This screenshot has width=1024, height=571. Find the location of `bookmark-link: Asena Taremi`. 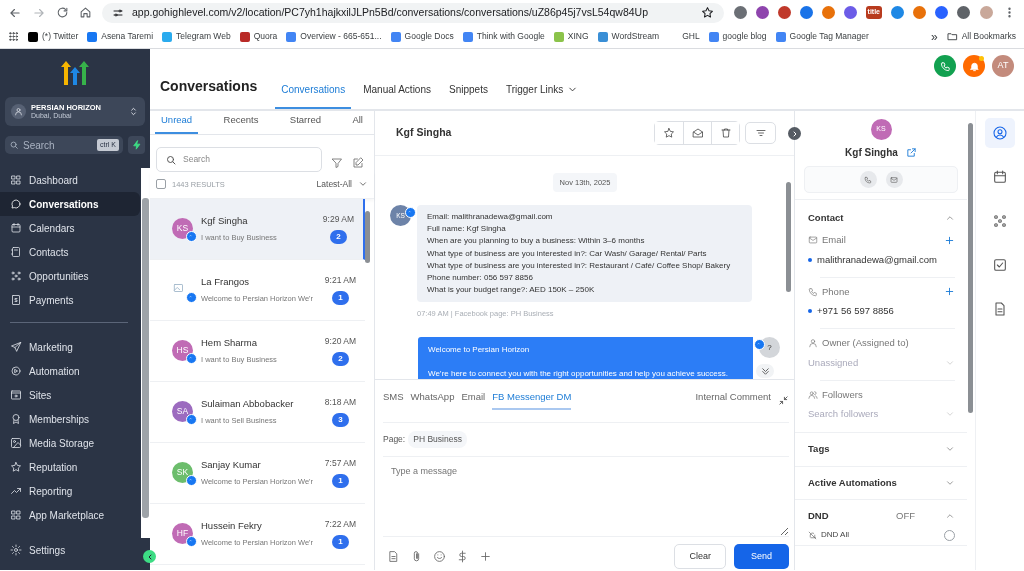

bookmark-link: Asena Taremi is located at coordinates (120, 36).